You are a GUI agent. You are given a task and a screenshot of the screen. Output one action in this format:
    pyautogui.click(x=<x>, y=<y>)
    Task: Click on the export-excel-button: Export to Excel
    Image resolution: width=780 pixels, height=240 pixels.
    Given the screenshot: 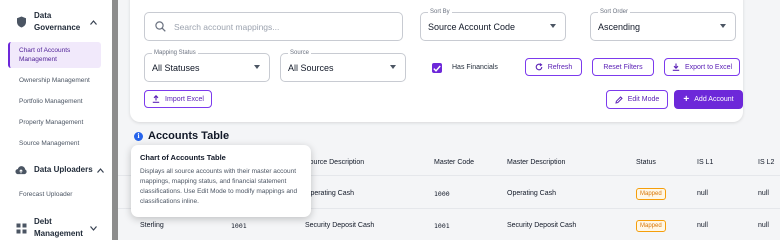 What is the action you would take?
    pyautogui.click(x=702, y=67)
    